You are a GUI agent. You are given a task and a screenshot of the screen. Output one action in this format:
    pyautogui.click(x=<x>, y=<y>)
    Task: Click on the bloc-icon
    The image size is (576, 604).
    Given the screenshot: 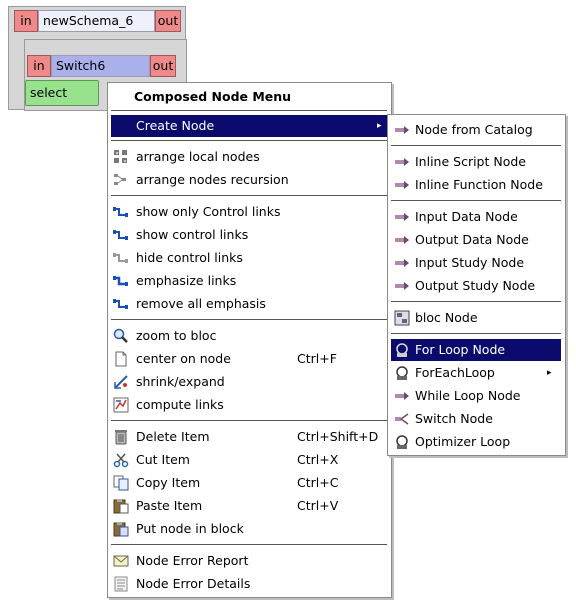 What is the action you would take?
    pyautogui.click(x=402, y=318)
    